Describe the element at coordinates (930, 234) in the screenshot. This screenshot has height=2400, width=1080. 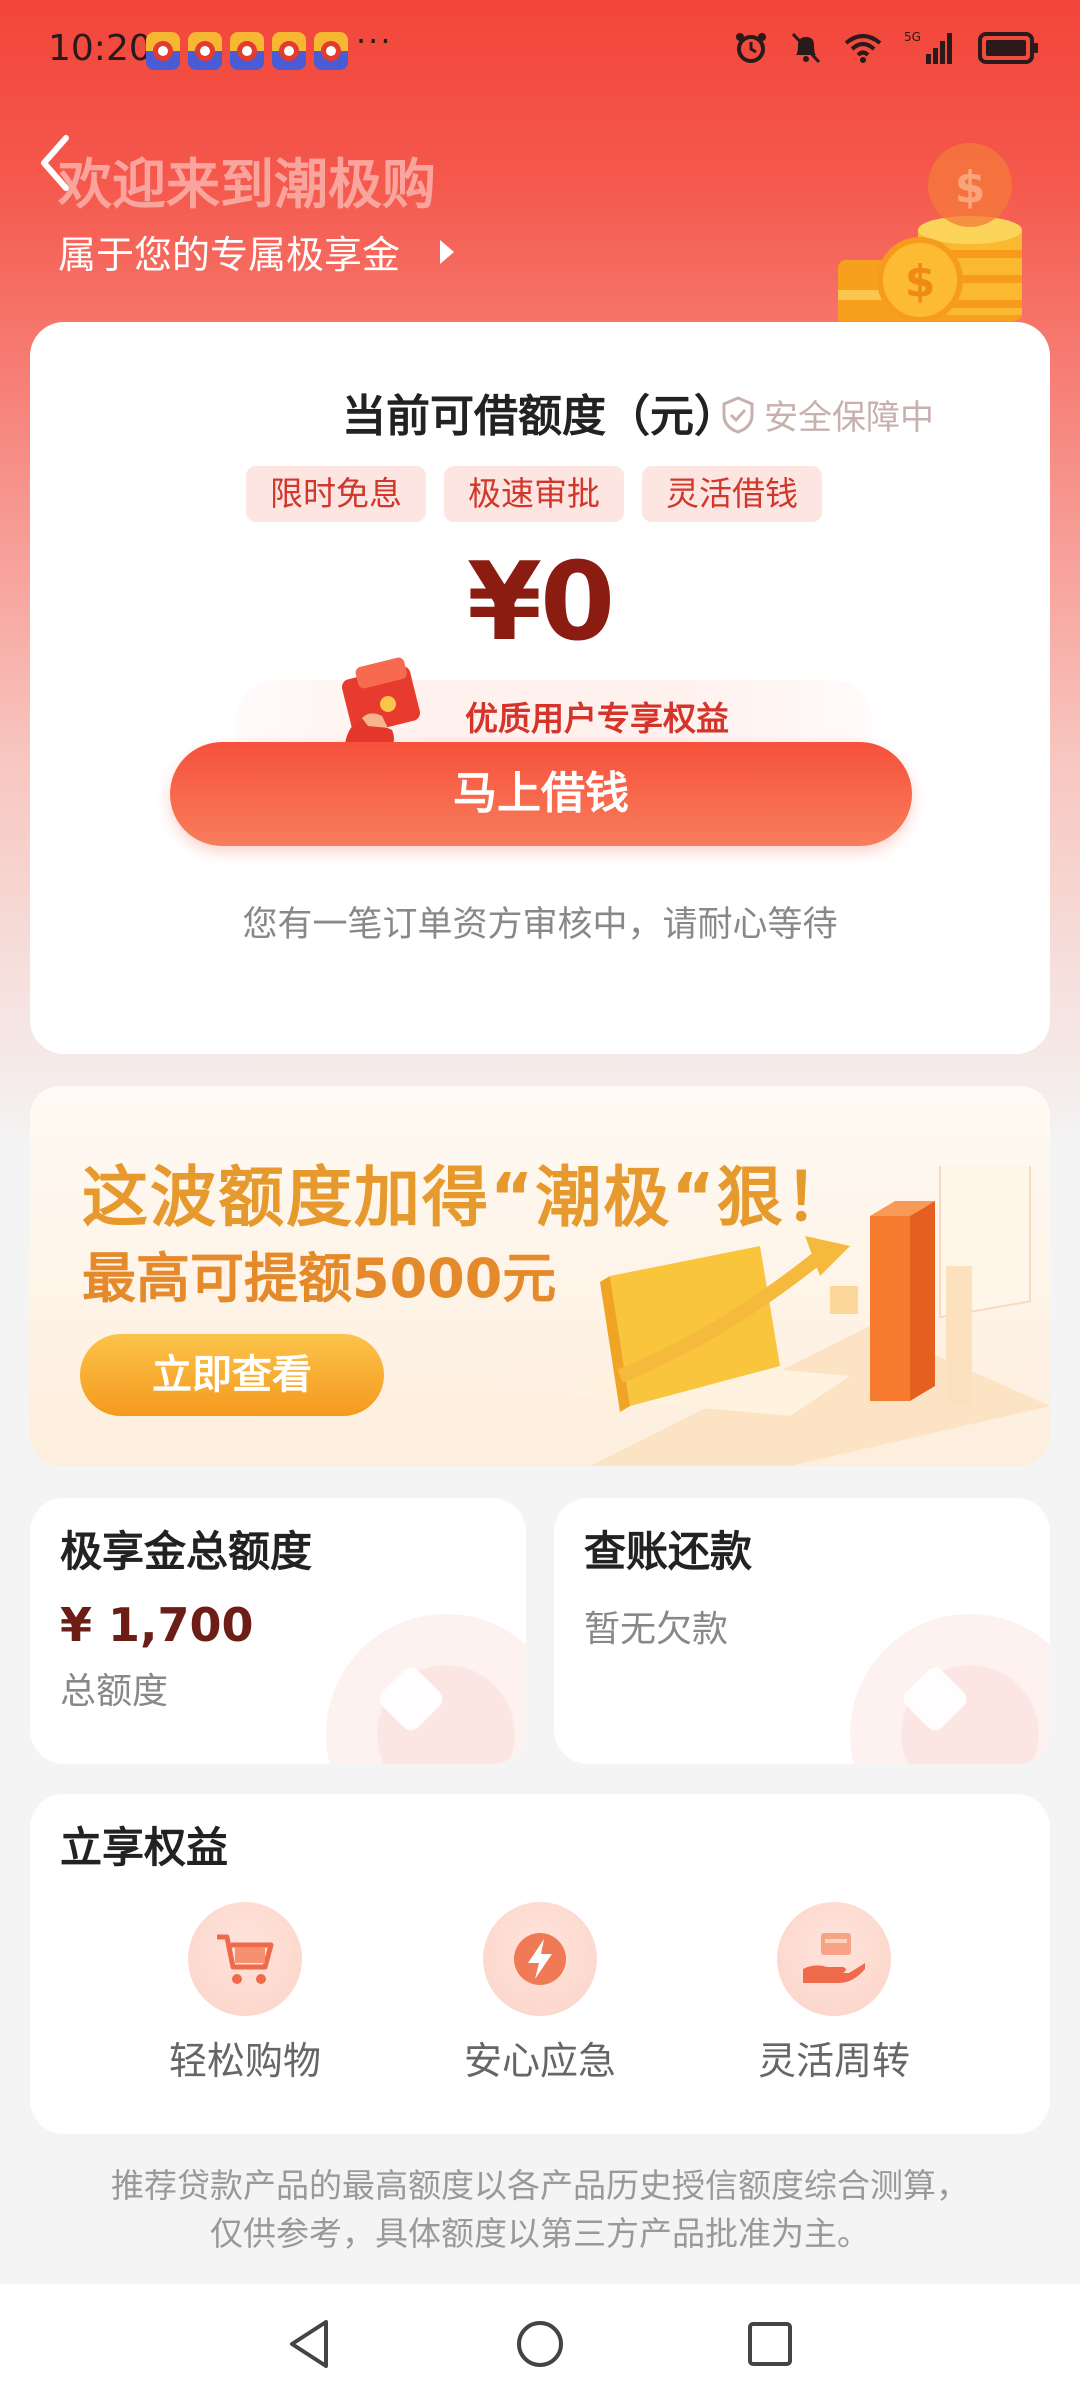
I see `gold-coins-icon: $ $` at that location.